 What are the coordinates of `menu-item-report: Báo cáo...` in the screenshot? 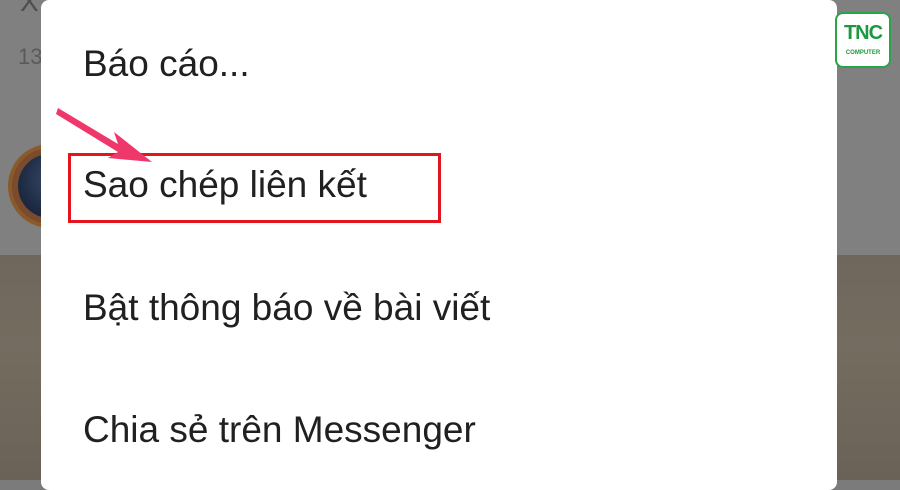 It's located at (166, 64).